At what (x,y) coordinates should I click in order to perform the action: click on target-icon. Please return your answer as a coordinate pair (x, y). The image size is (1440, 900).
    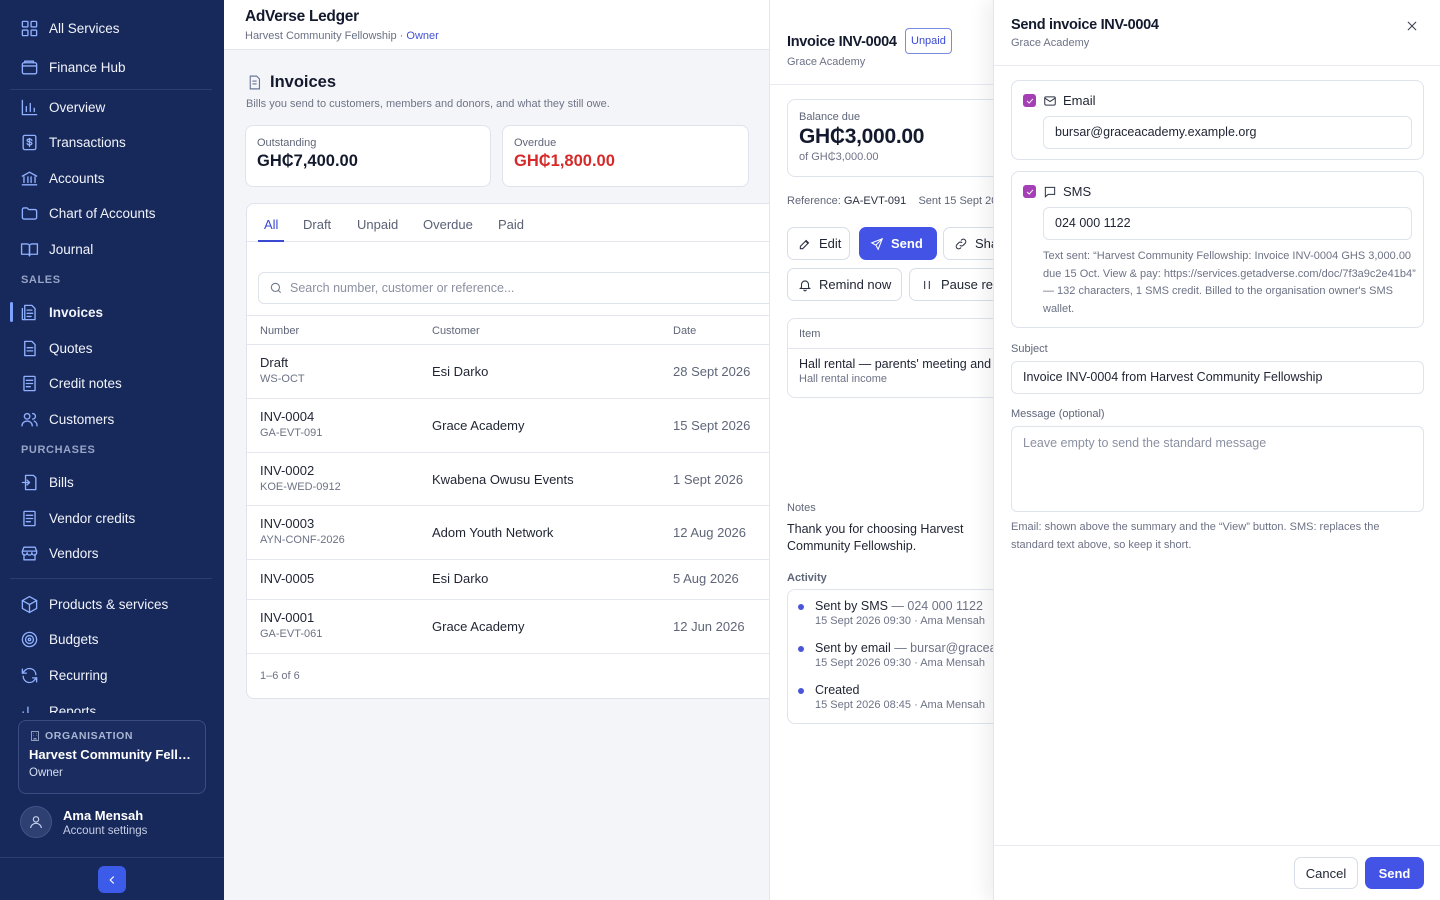
    Looking at the image, I should click on (29, 639).